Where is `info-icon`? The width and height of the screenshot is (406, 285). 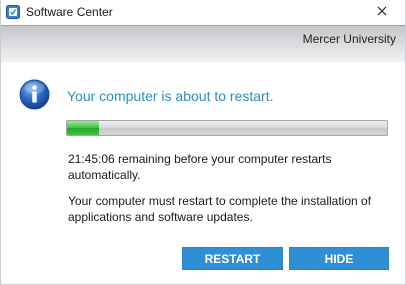
info-icon is located at coordinates (34, 94).